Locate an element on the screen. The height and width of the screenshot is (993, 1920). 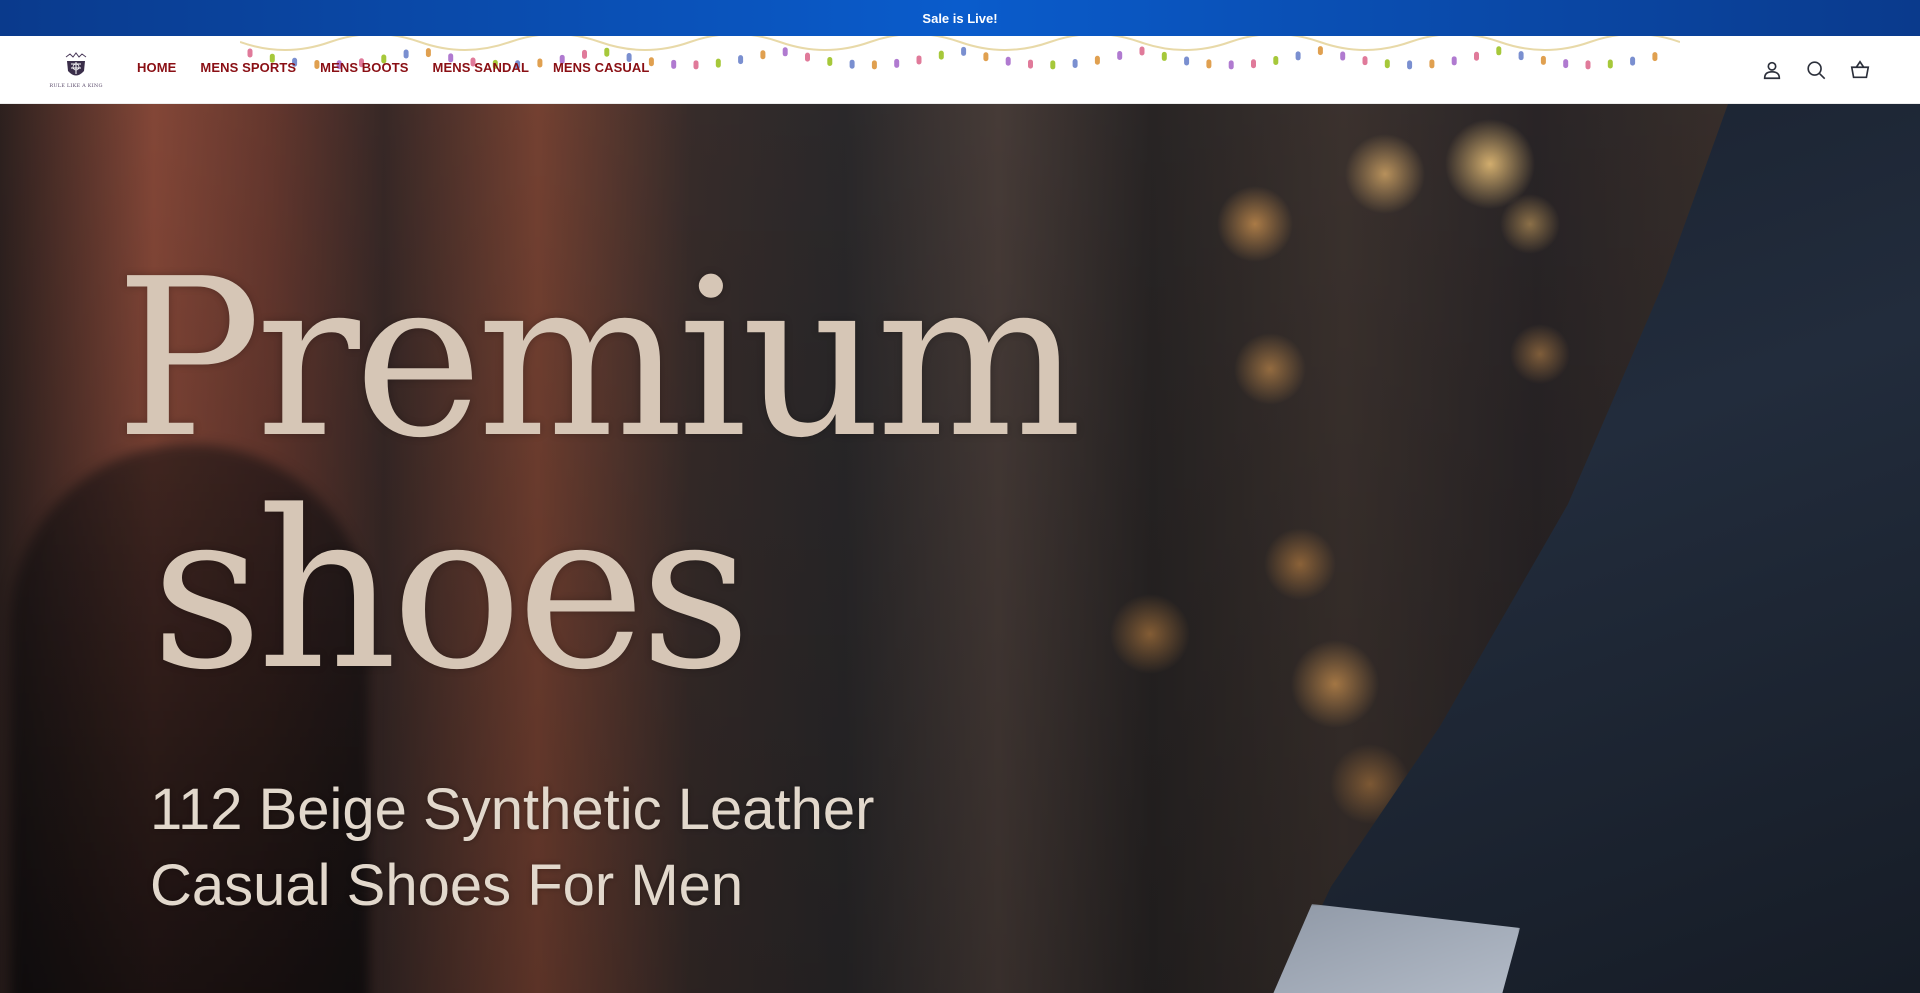
nav-item-mens-casual: MENS CASUAL is located at coordinates (601, 67).